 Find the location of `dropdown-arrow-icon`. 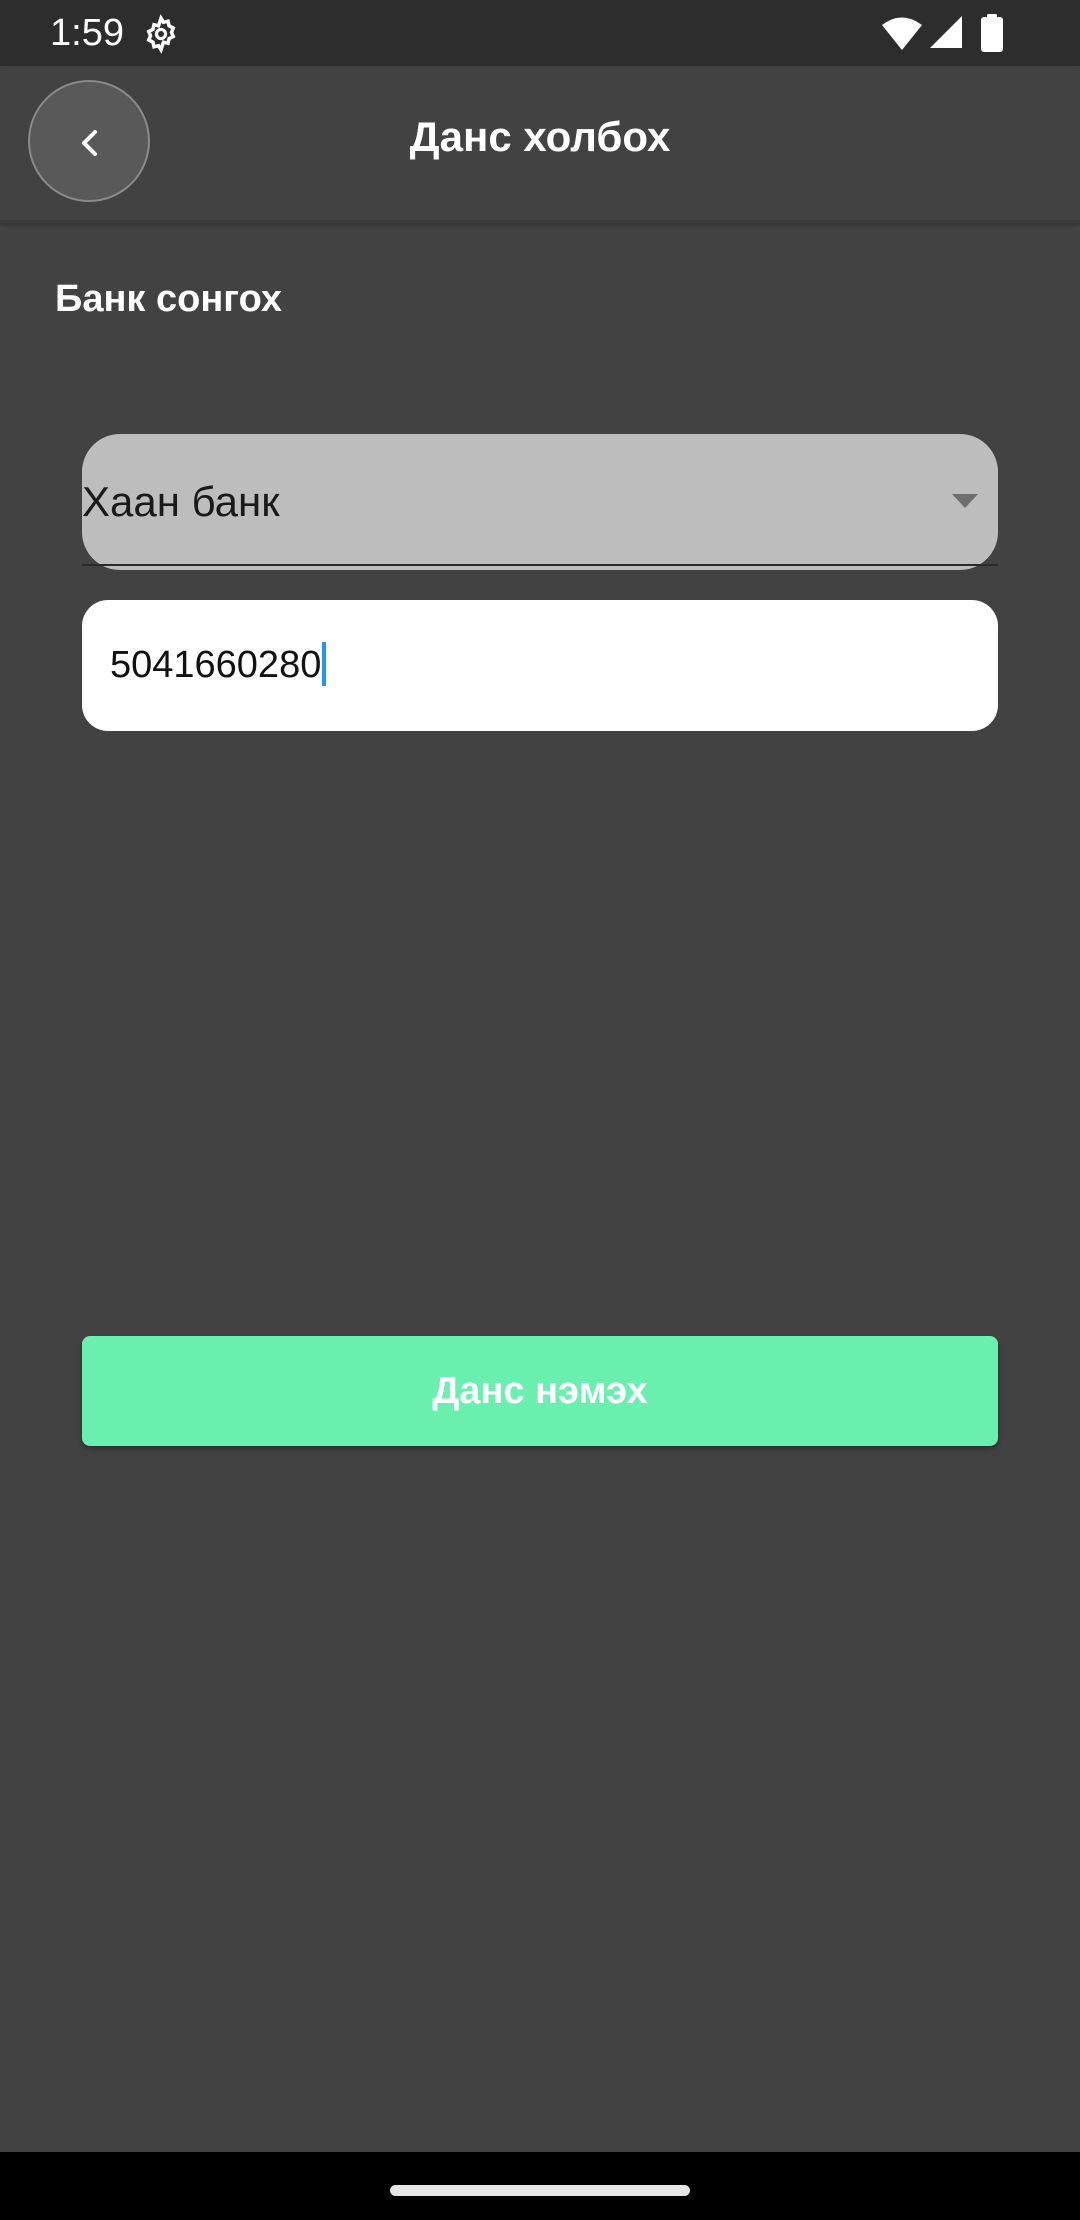

dropdown-arrow-icon is located at coordinates (965, 501).